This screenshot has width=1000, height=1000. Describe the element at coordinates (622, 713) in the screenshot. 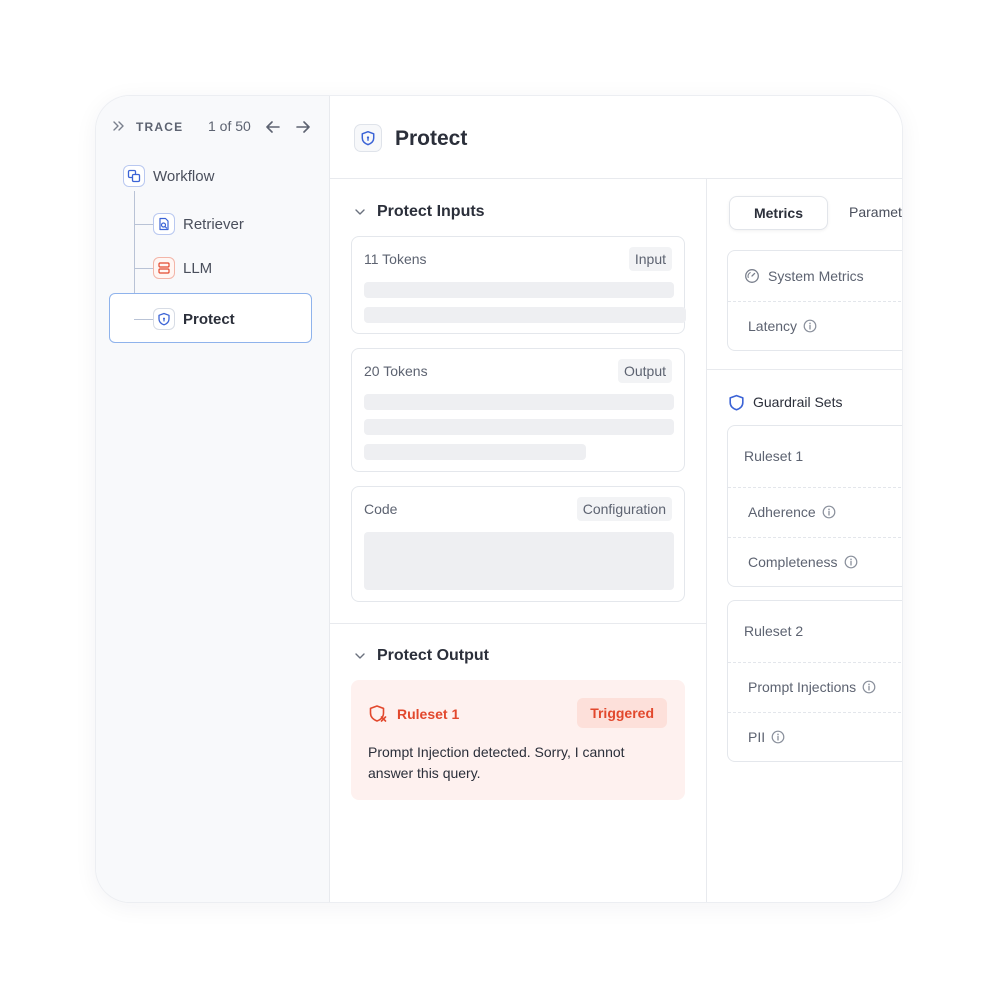

I see `triggered-badge: Triggered` at that location.